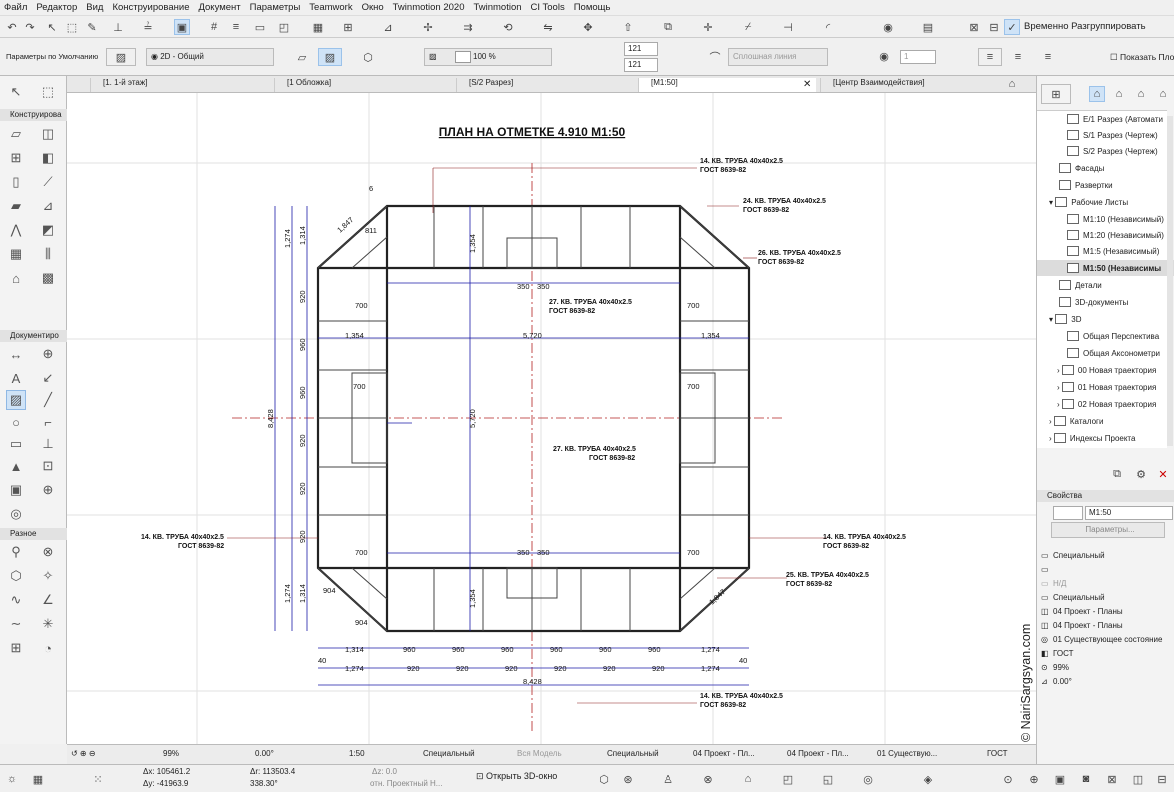 The image size is (1174, 792). Describe the element at coordinates (30, 27) in the screenshot. I see `redo-icon: ↷` at that location.